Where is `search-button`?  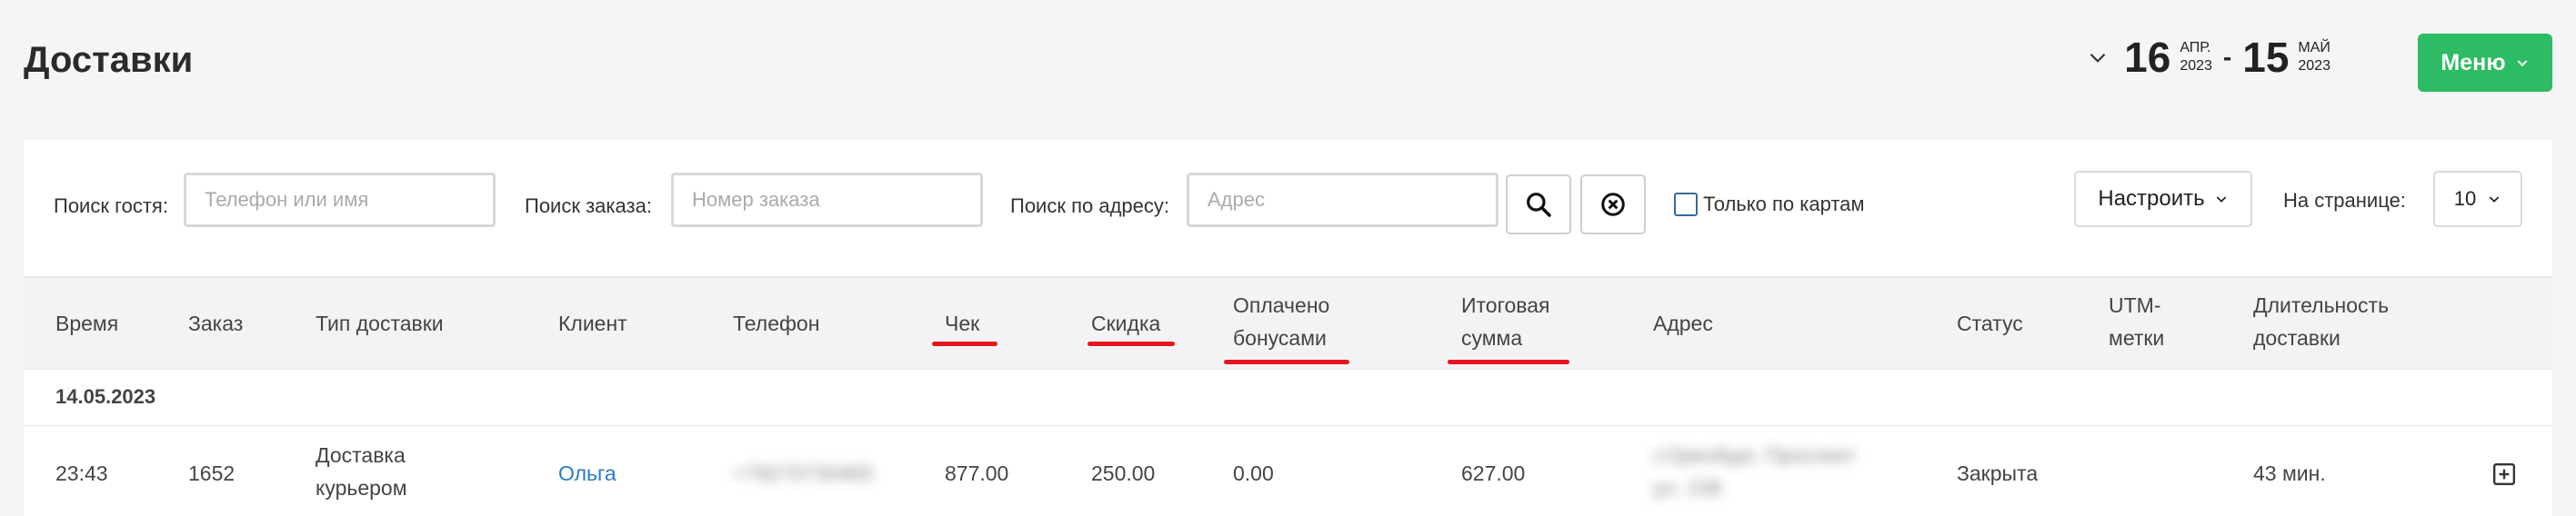 search-button is located at coordinates (1538, 204).